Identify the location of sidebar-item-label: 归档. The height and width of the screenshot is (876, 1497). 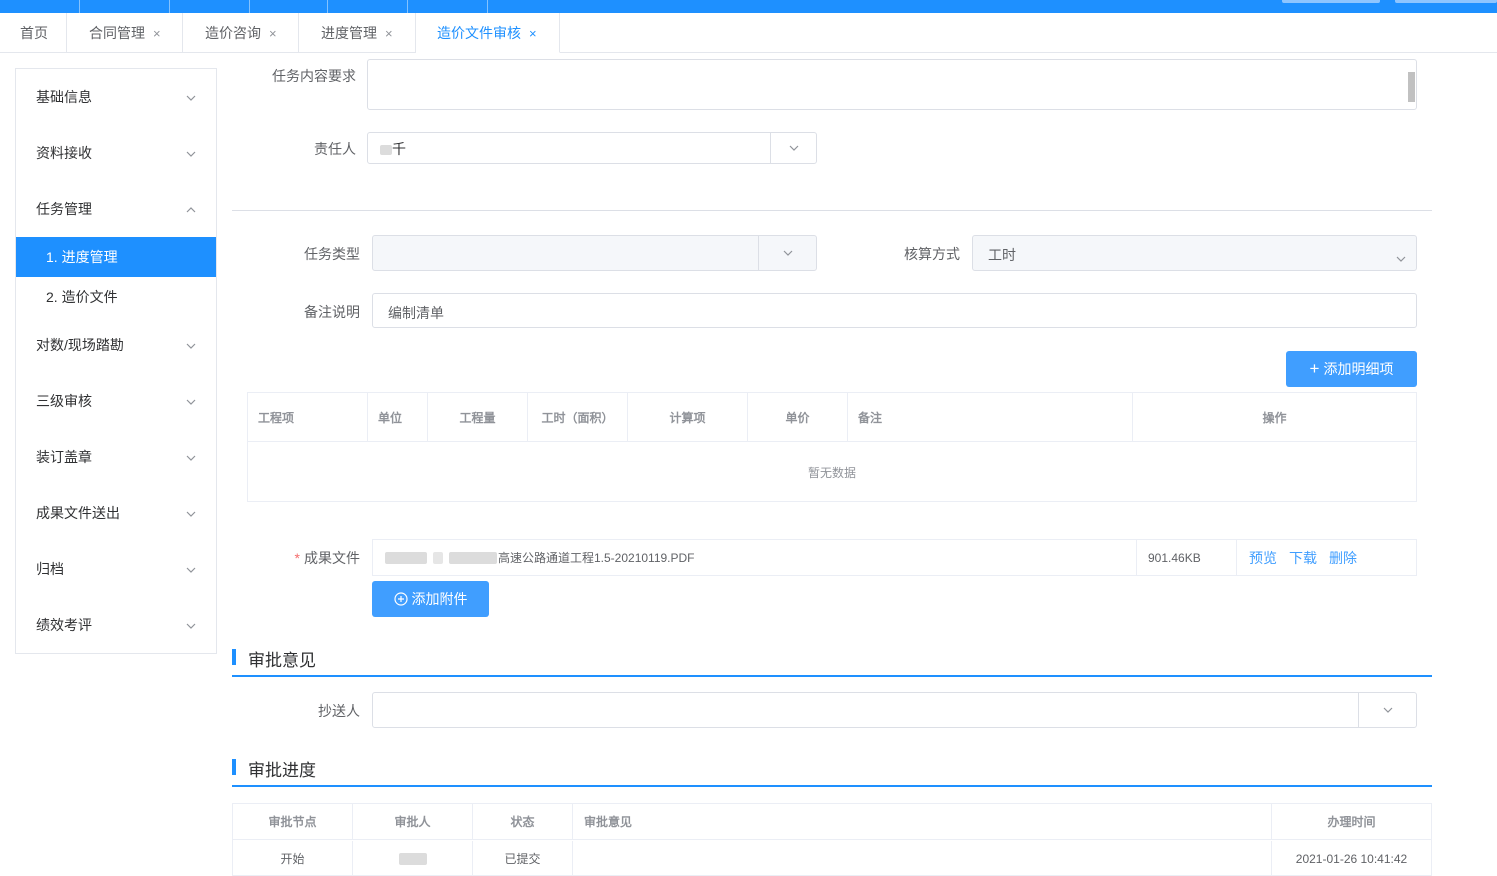
(50, 569).